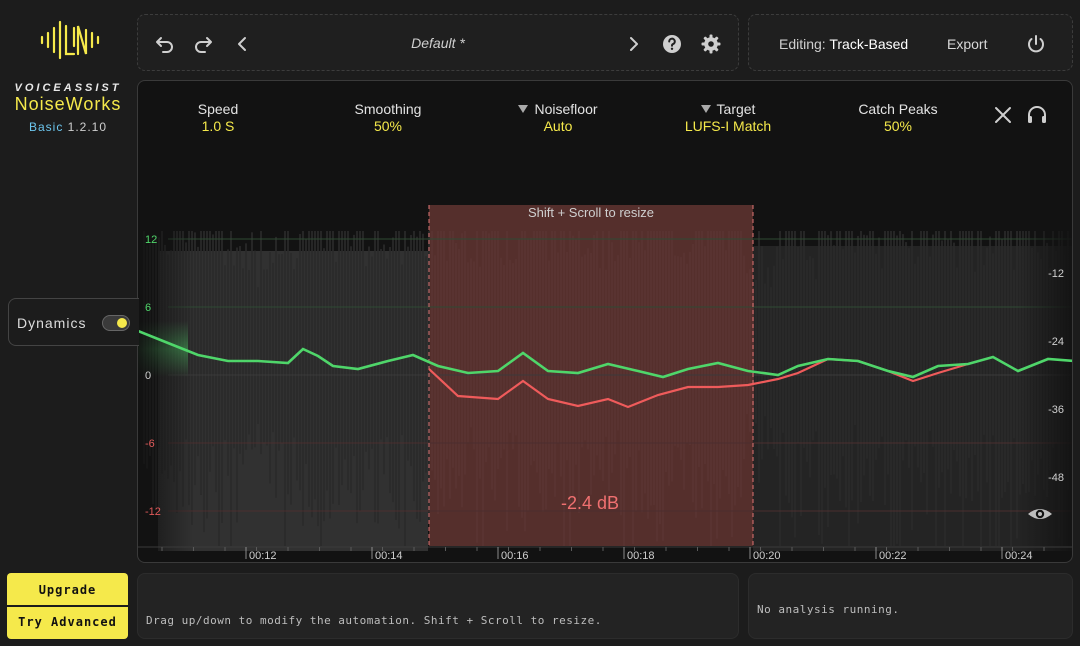 This screenshot has height=646, width=1080. I want to click on param-speed: Speed 1.0 S, so click(218, 117).